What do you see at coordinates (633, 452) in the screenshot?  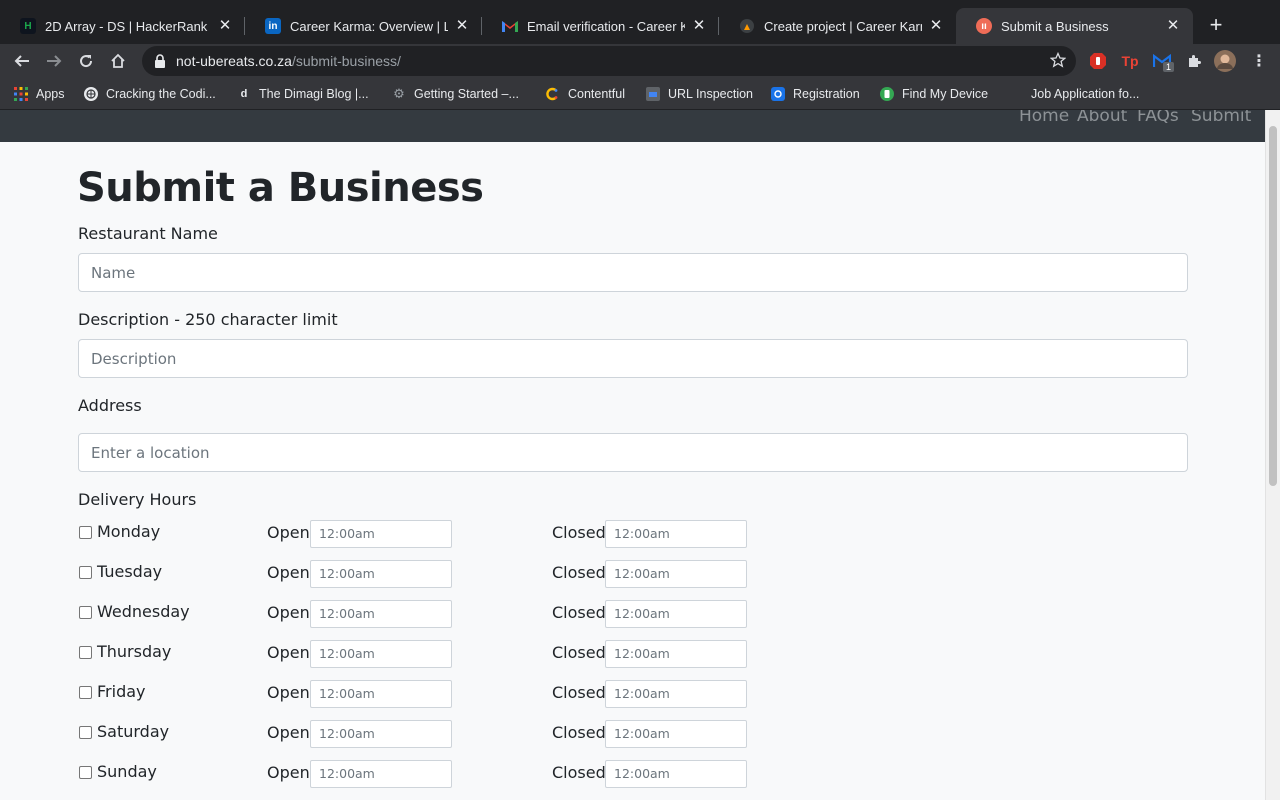 I see `address-input` at bounding box center [633, 452].